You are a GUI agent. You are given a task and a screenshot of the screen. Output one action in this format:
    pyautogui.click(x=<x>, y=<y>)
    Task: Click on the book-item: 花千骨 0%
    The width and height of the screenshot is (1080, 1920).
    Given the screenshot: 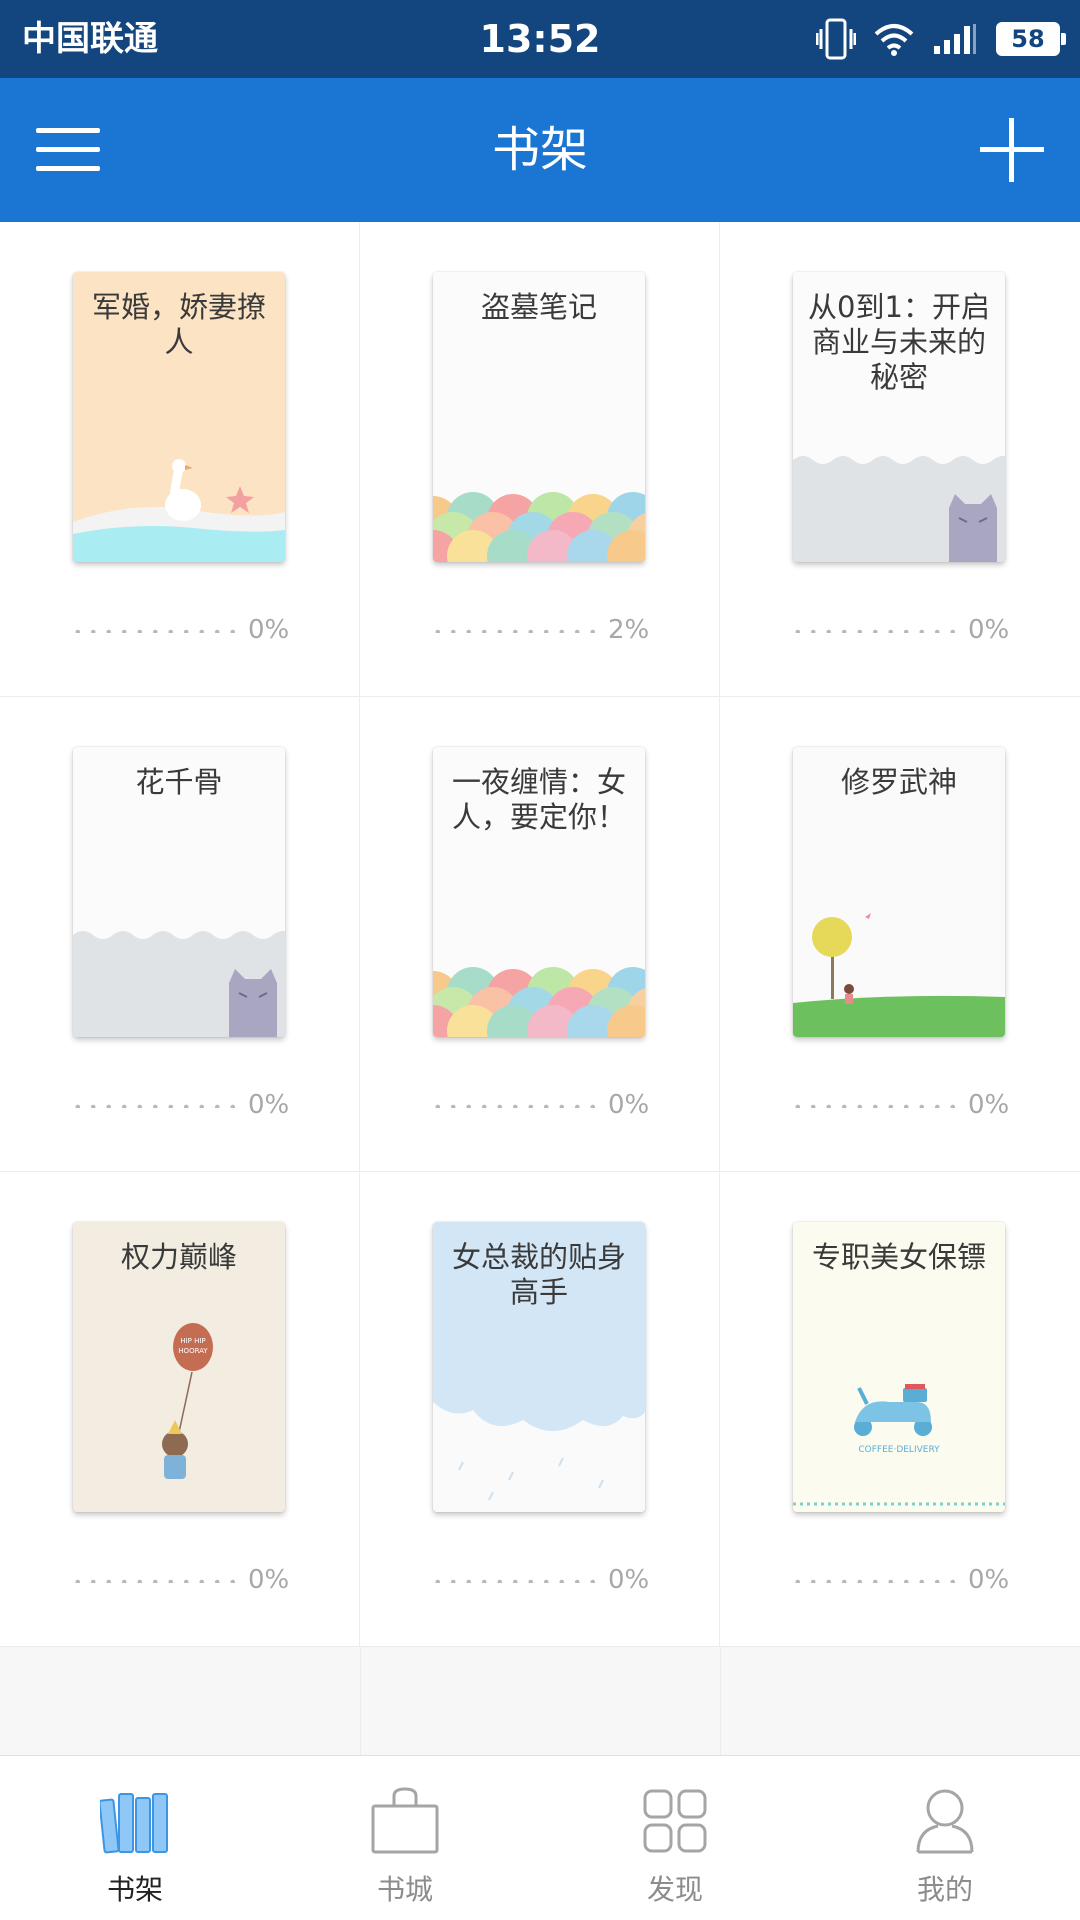 What is the action you would take?
    pyautogui.click(x=180, y=934)
    